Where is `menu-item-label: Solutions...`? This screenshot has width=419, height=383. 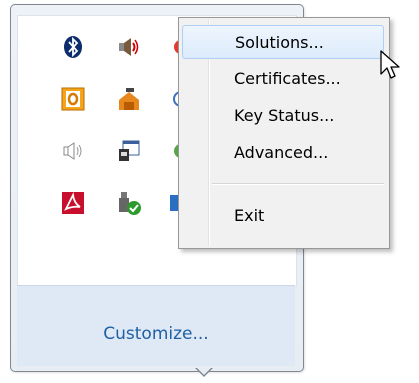
menu-item-label: Solutions... is located at coordinates (279, 42).